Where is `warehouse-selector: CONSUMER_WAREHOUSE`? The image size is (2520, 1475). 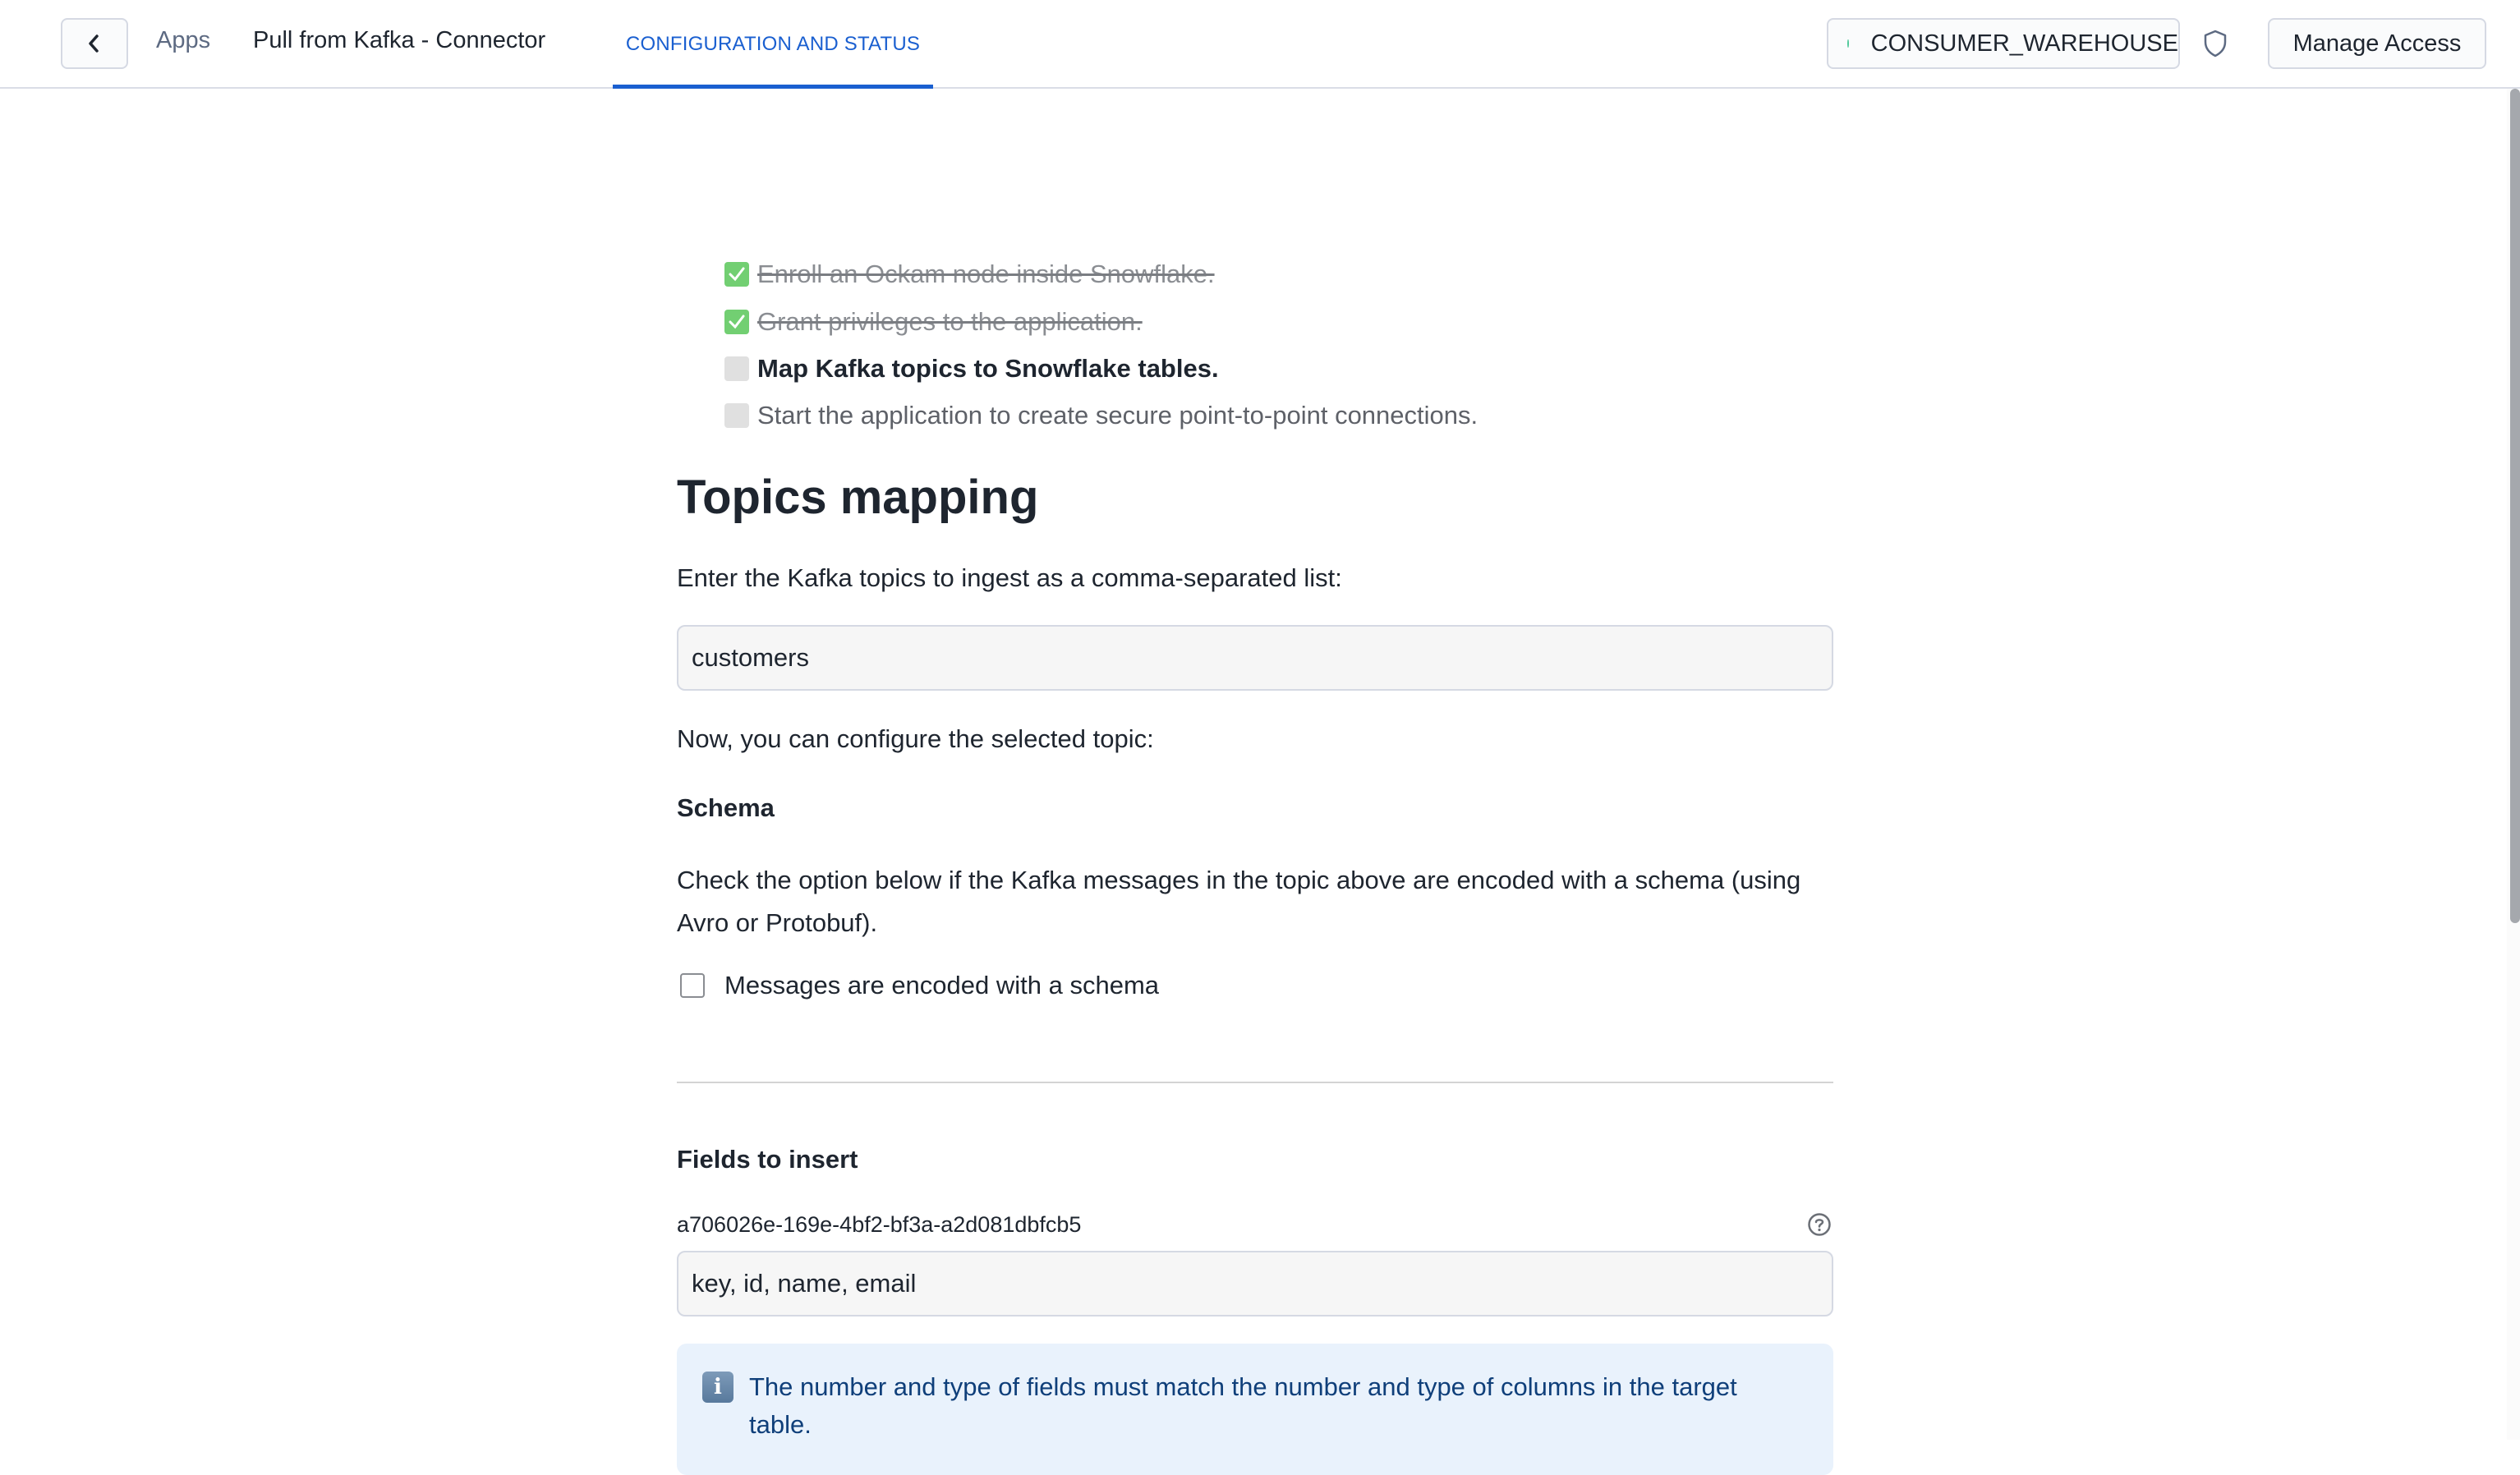 warehouse-selector: CONSUMER_WAREHOUSE is located at coordinates (2003, 43).